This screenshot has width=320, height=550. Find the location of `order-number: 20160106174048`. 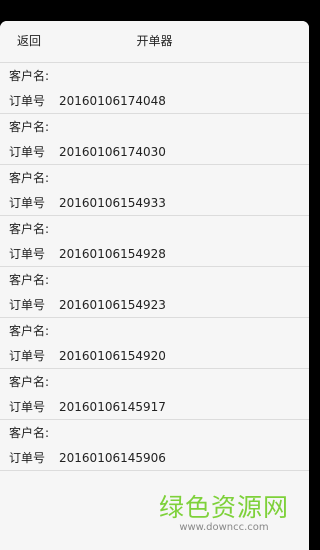

order-number: 20160106174048 is located at coordinates (112, 101).